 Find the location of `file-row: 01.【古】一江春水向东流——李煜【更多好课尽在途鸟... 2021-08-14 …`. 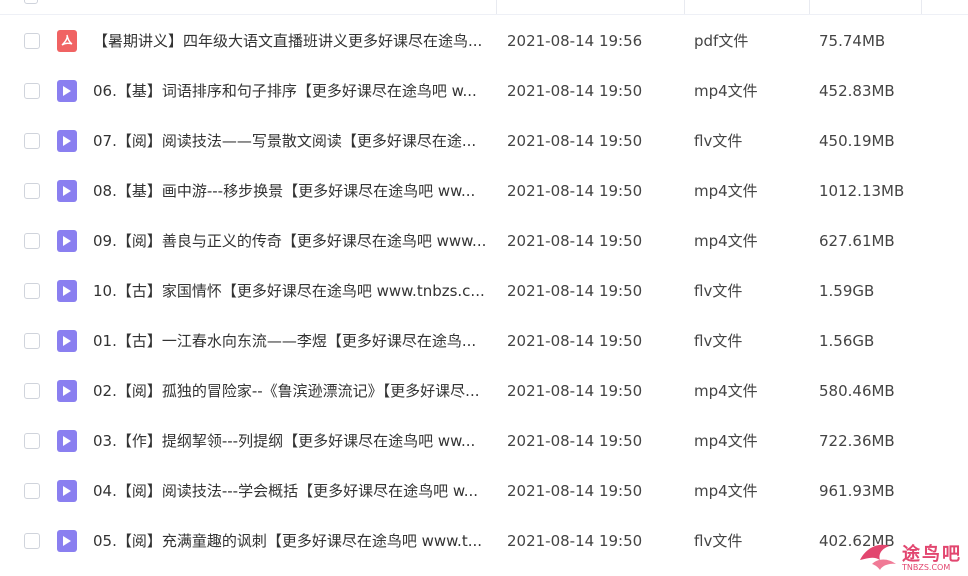

file-row: 01.【古】一江春水向东流——李煜【更多好课尽在途鸟... 2021-08-14 … is located at coordinates (484, 341).